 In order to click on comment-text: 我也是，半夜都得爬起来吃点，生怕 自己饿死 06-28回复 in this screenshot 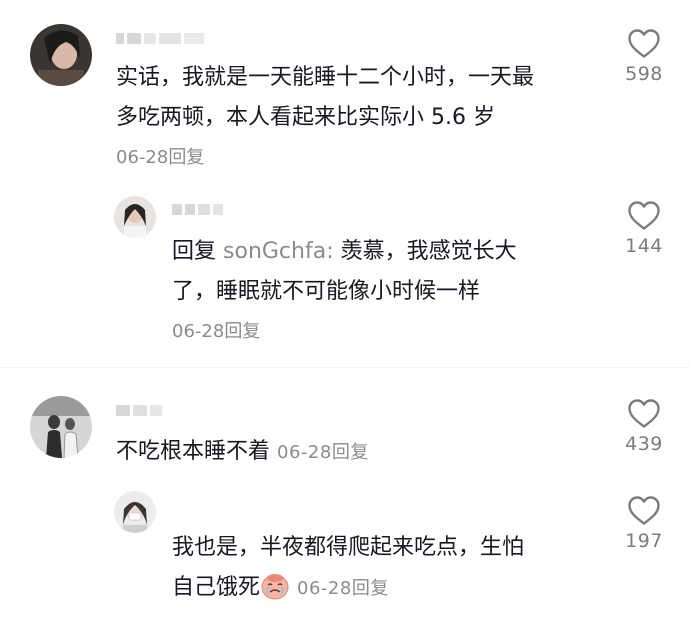, I will do `click(348, 567)`.